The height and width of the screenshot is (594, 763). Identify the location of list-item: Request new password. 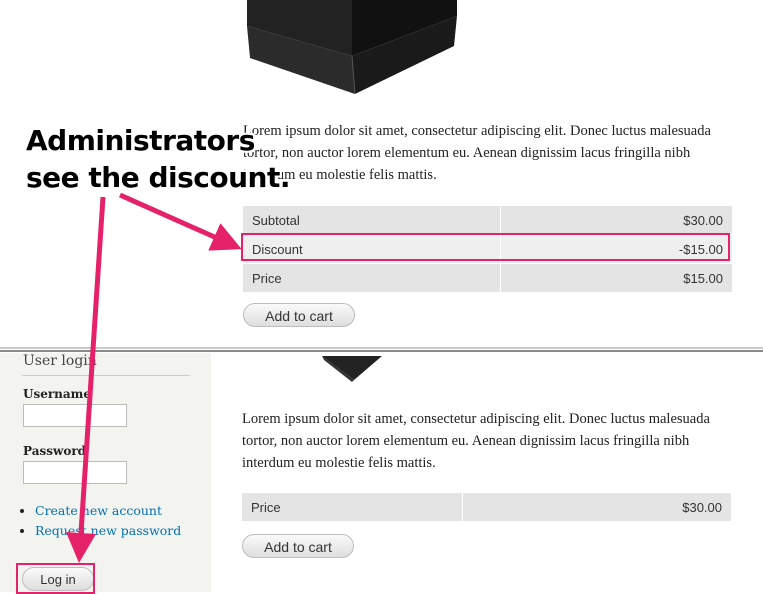
(108, 531).